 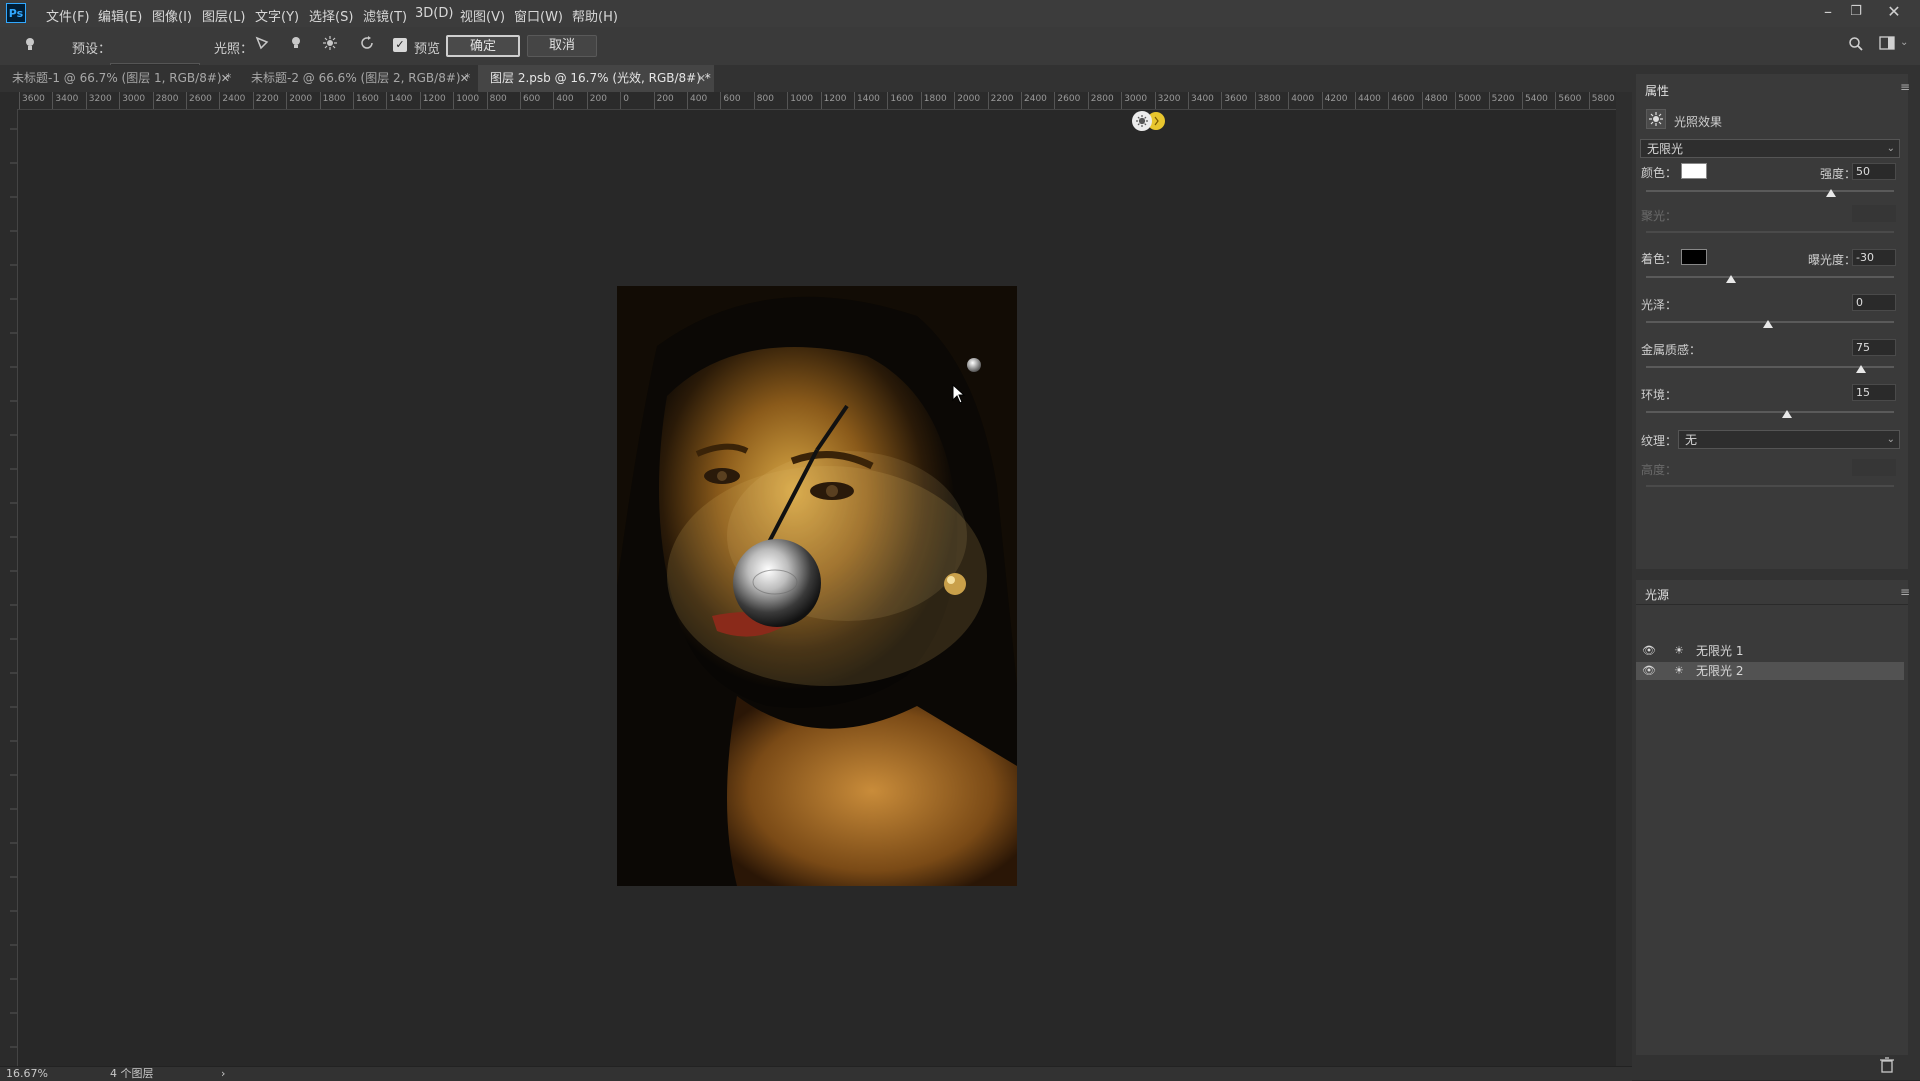 What do you see at coordinates (223, 15) in the screenshot?
I see `menu-layer: 图层(L)` at bounding box center [223, 15].